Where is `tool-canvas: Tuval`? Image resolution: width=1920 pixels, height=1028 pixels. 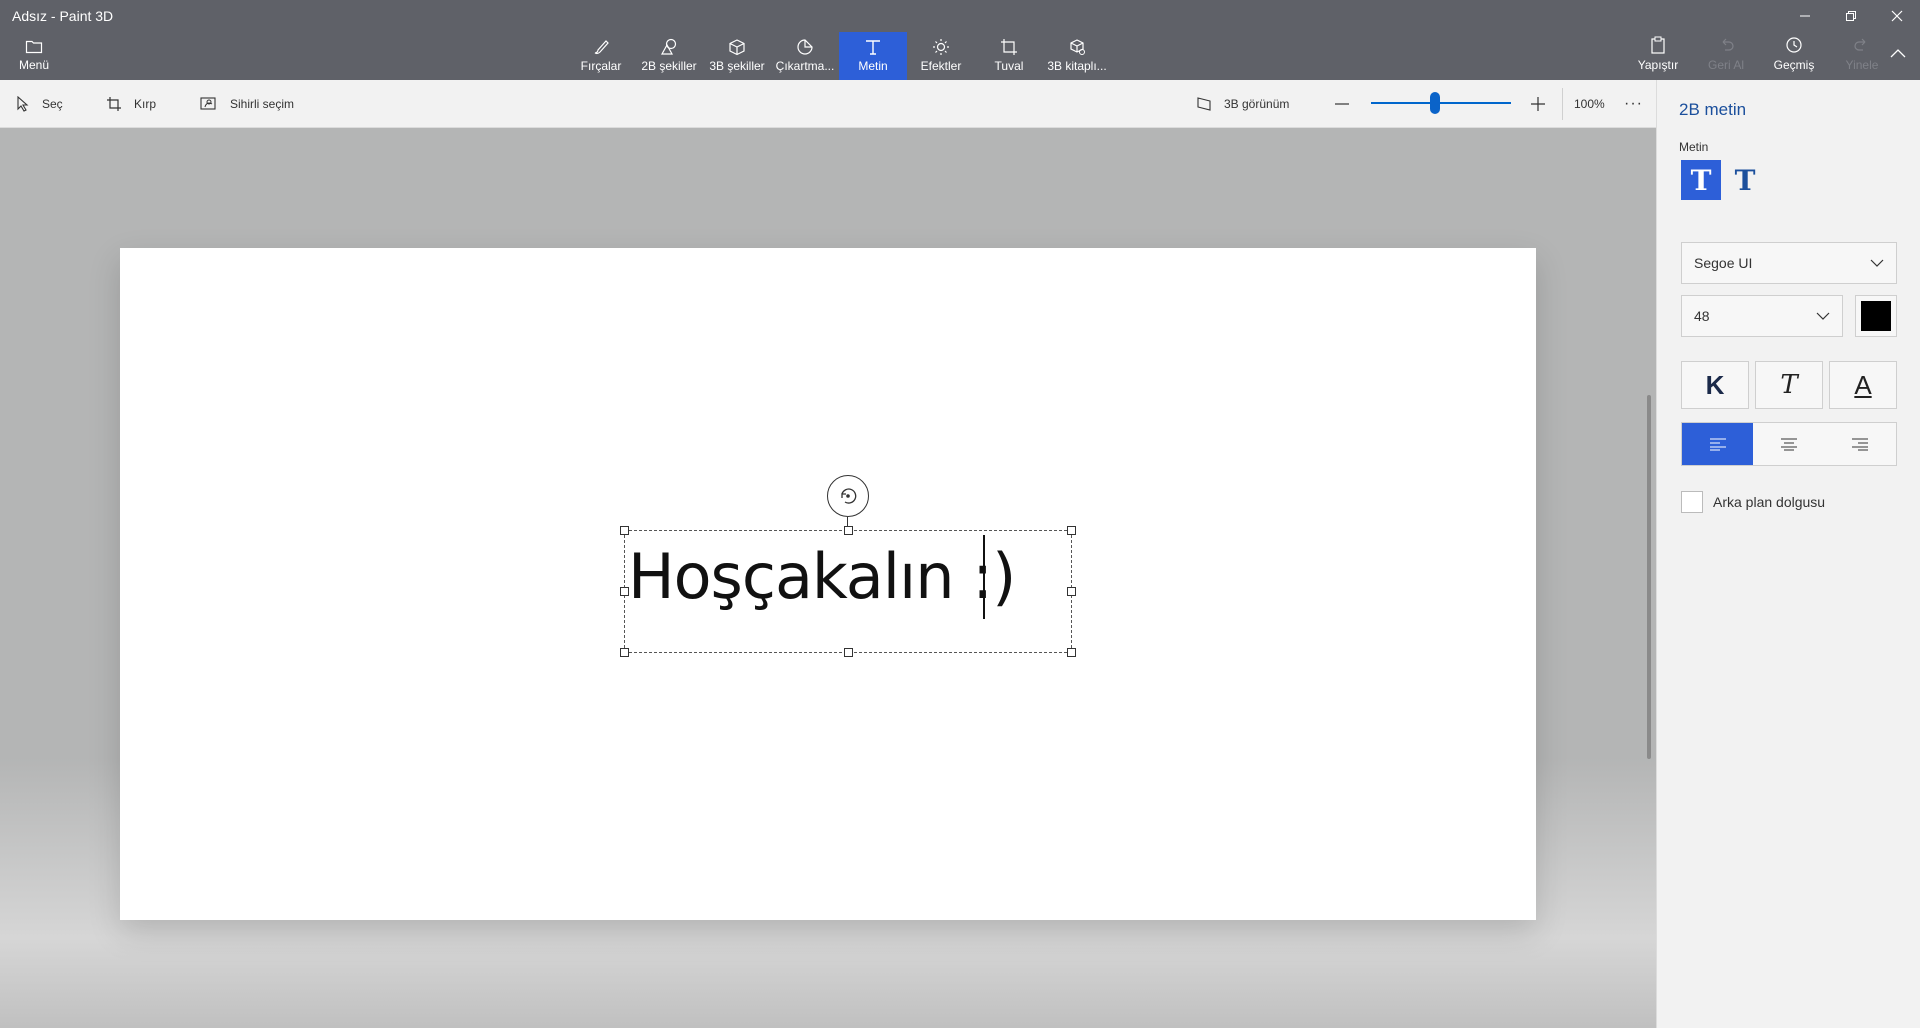
tool-canvas: Tuval is located at coordinates (1009, 56).